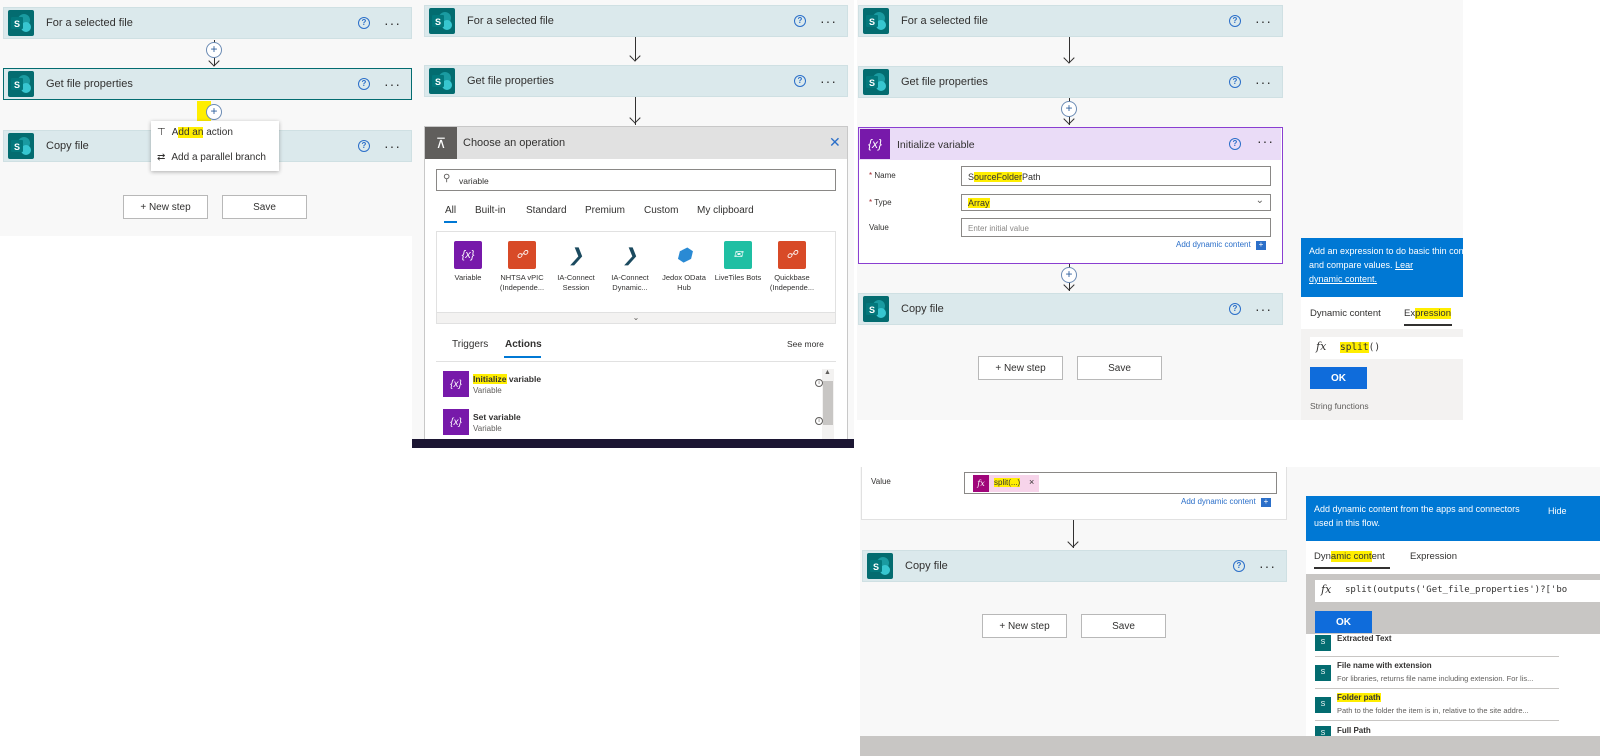 The width and height of the screenshot is (1600, 756). Describe the element at coordinates (1557, 511) in the screenshot. I see `hide-link: Hide` at that location.